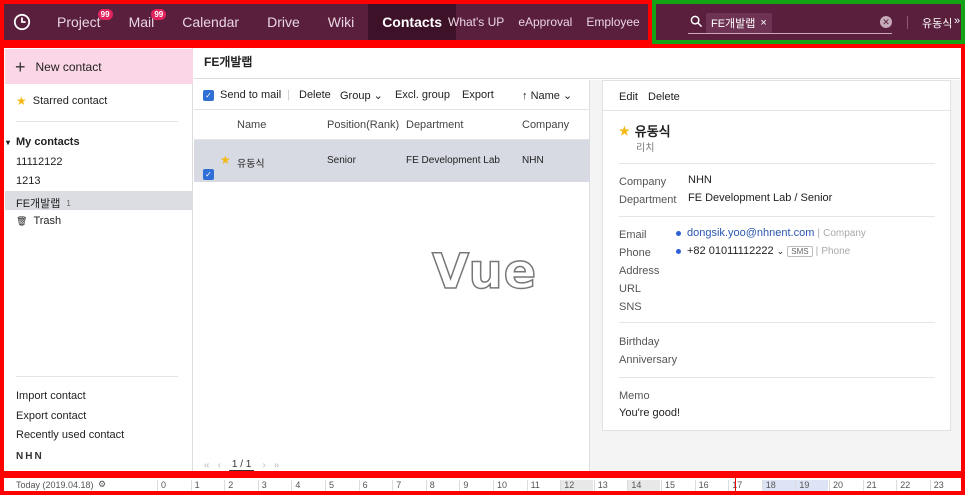 The height and width of the screenshot is (495, 965). What do you see at coordinates (484, 272) in the screenshot?
I see `vue-overlay-text: Vue` at bounding box center [484, 272].